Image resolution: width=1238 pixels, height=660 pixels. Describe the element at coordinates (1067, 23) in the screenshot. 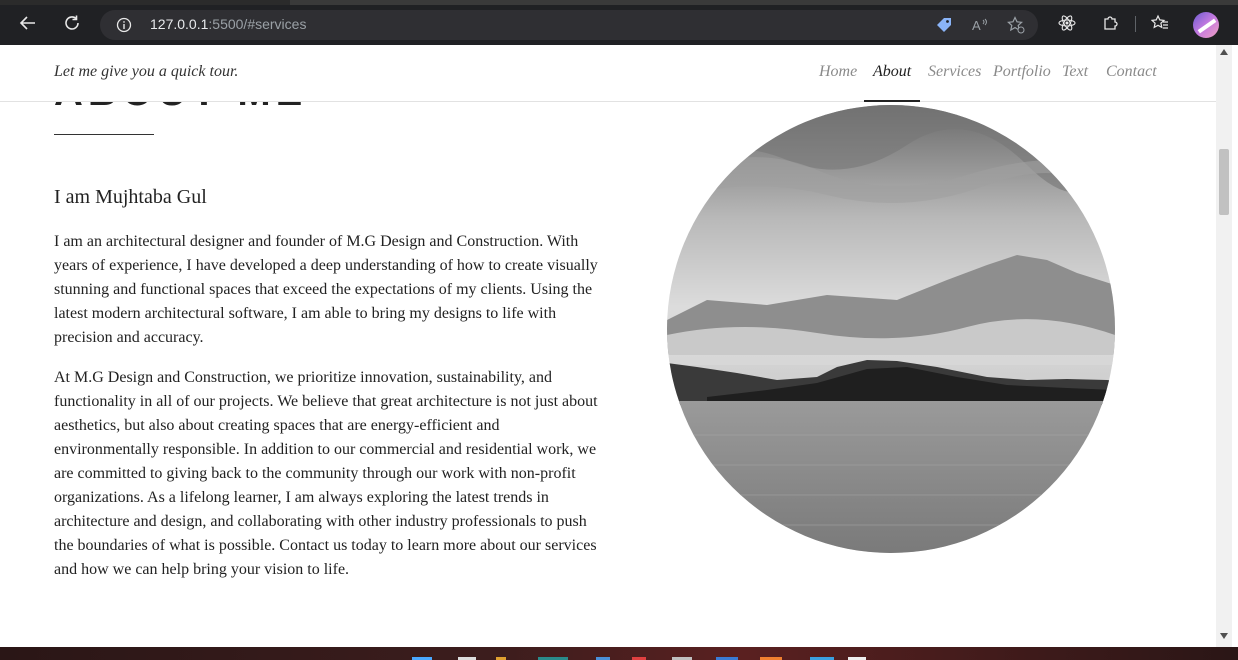

I see `react-devtools-icon` at that location.